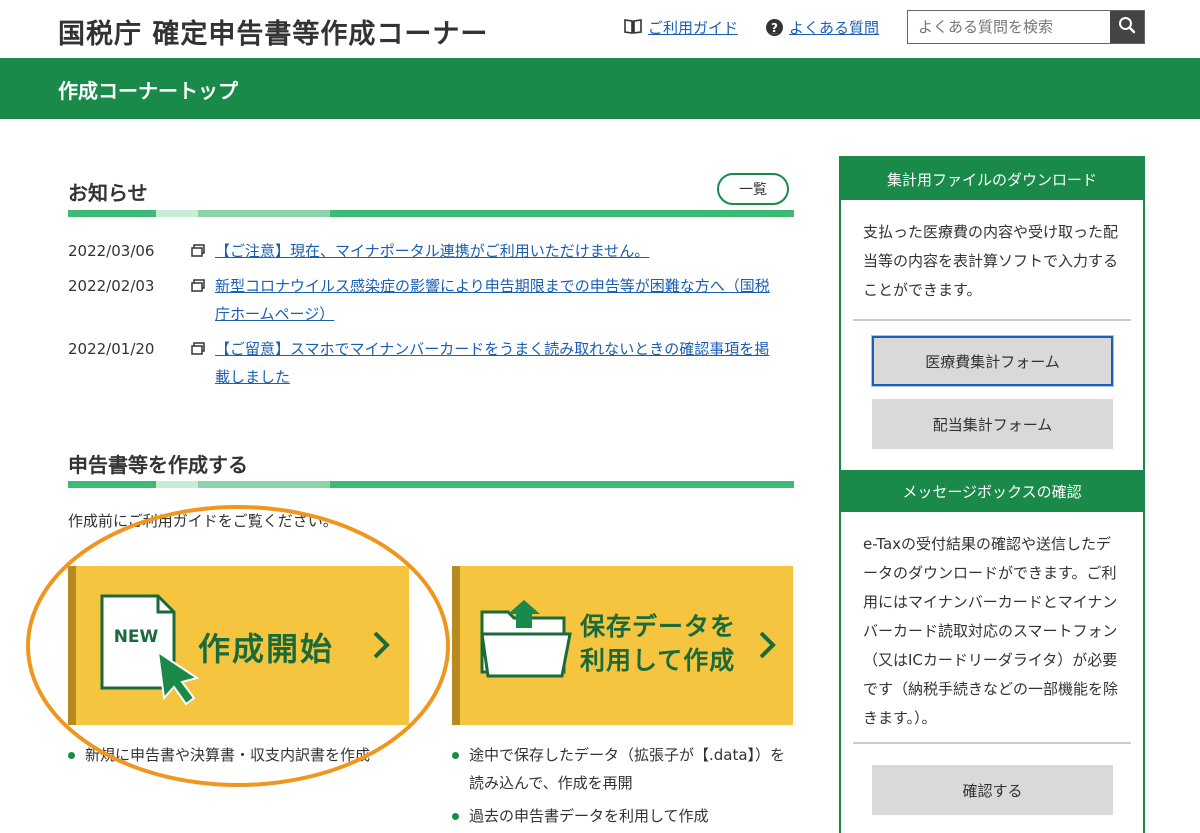  Describe the element at coordinates (431, 484) in the screenshot. I see `create-divider` at that location.